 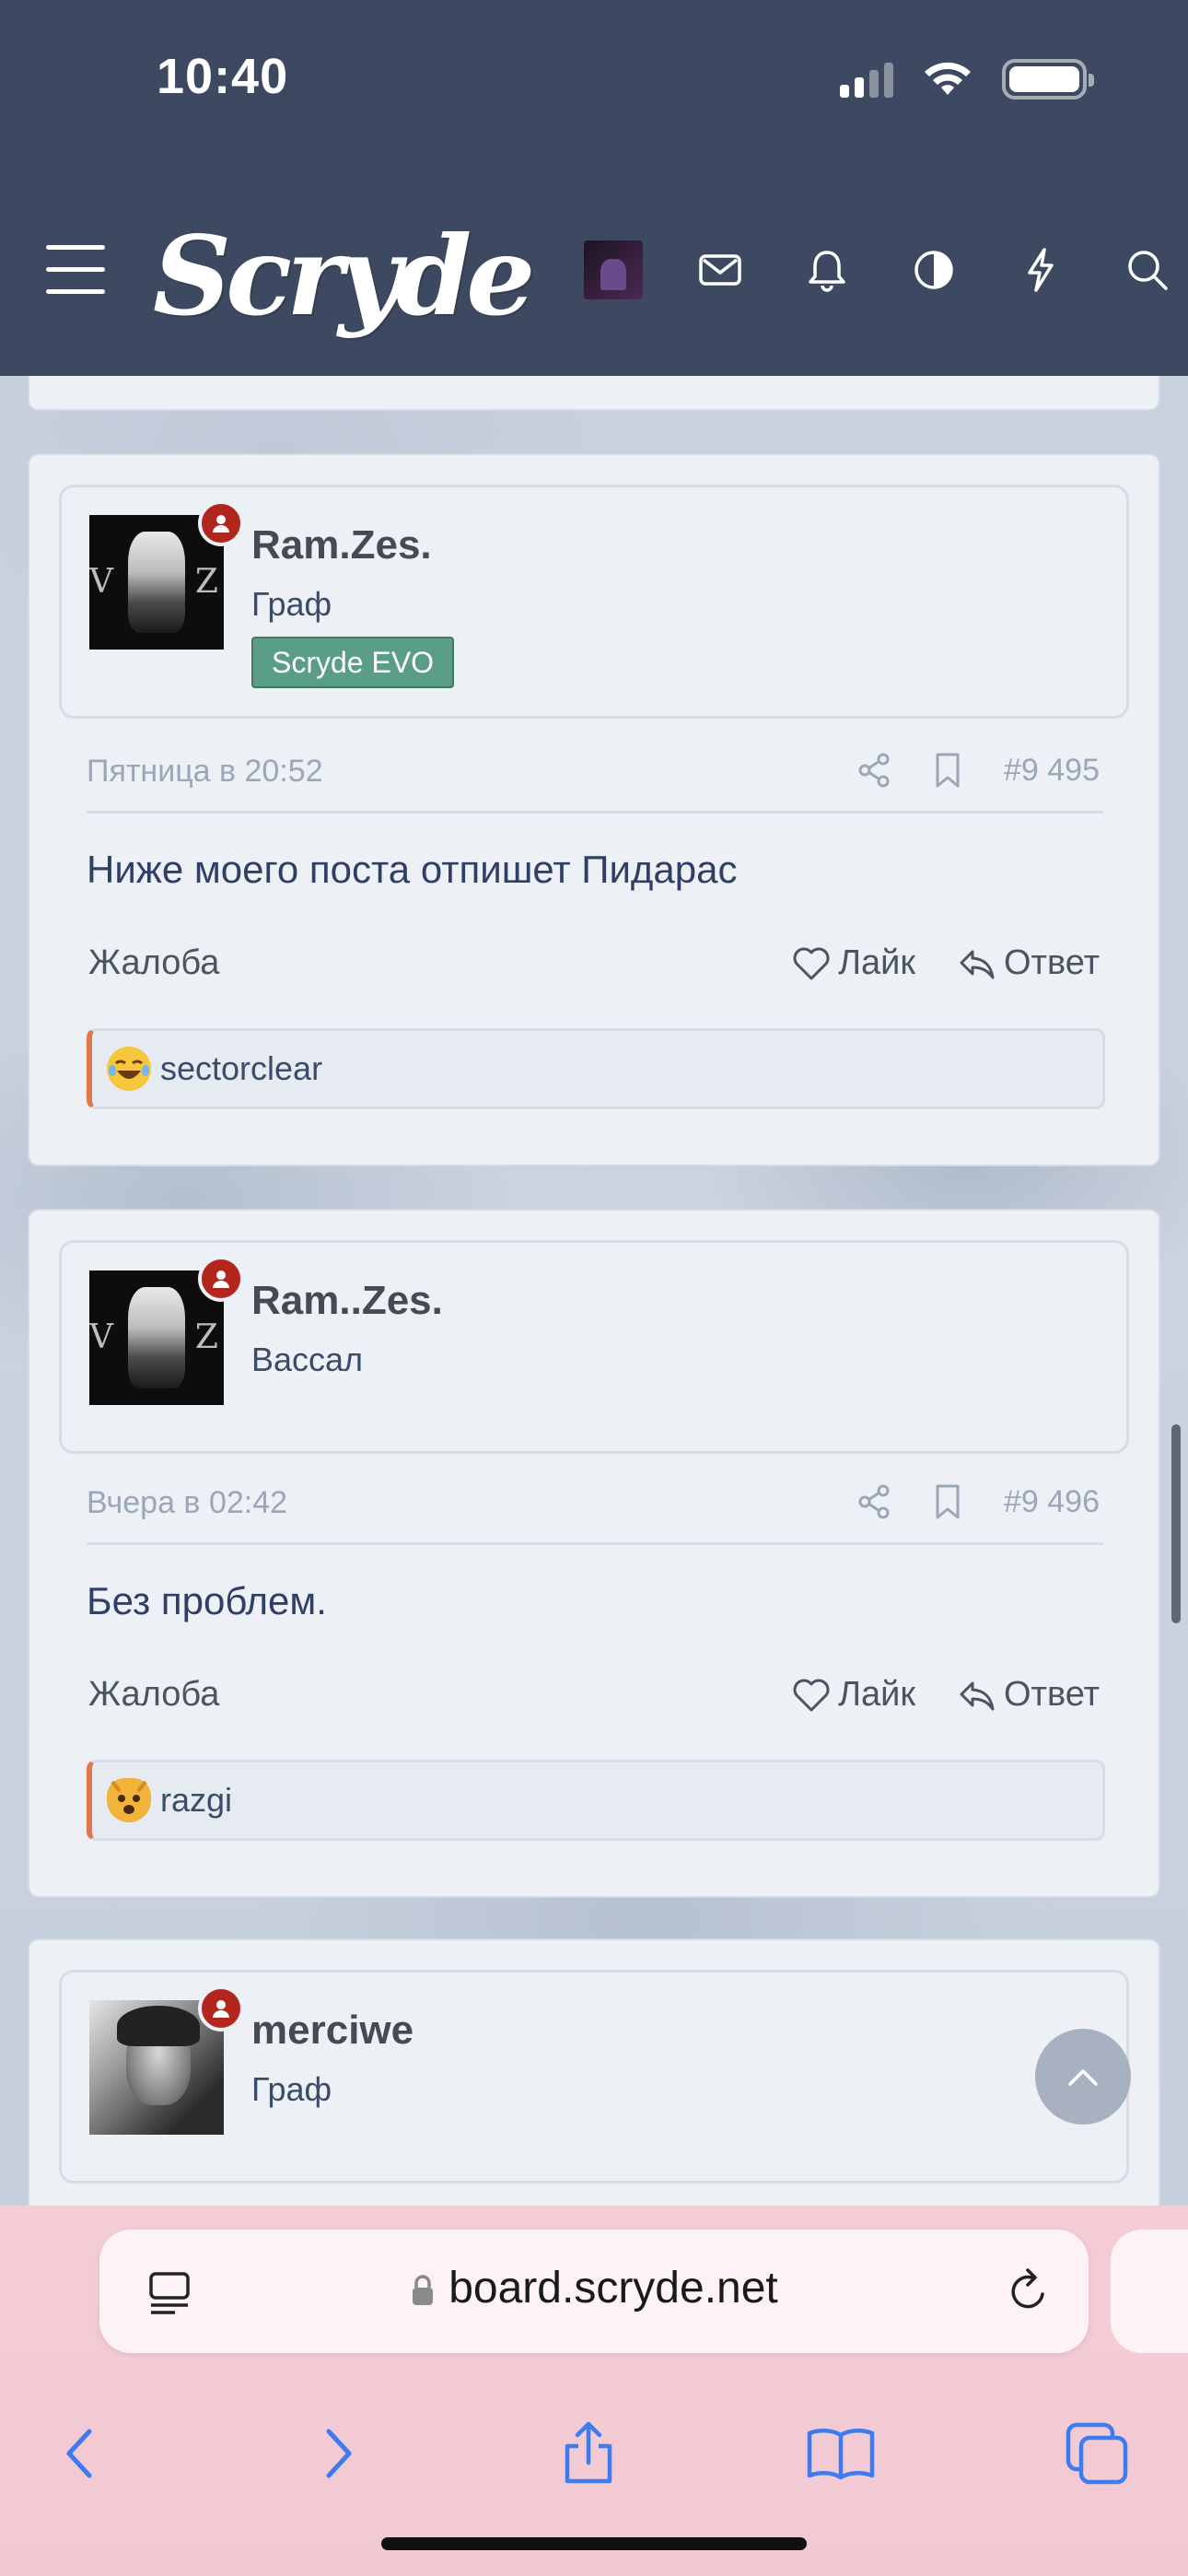 I want to click on wifi-icon, so click(x=948, y=78).